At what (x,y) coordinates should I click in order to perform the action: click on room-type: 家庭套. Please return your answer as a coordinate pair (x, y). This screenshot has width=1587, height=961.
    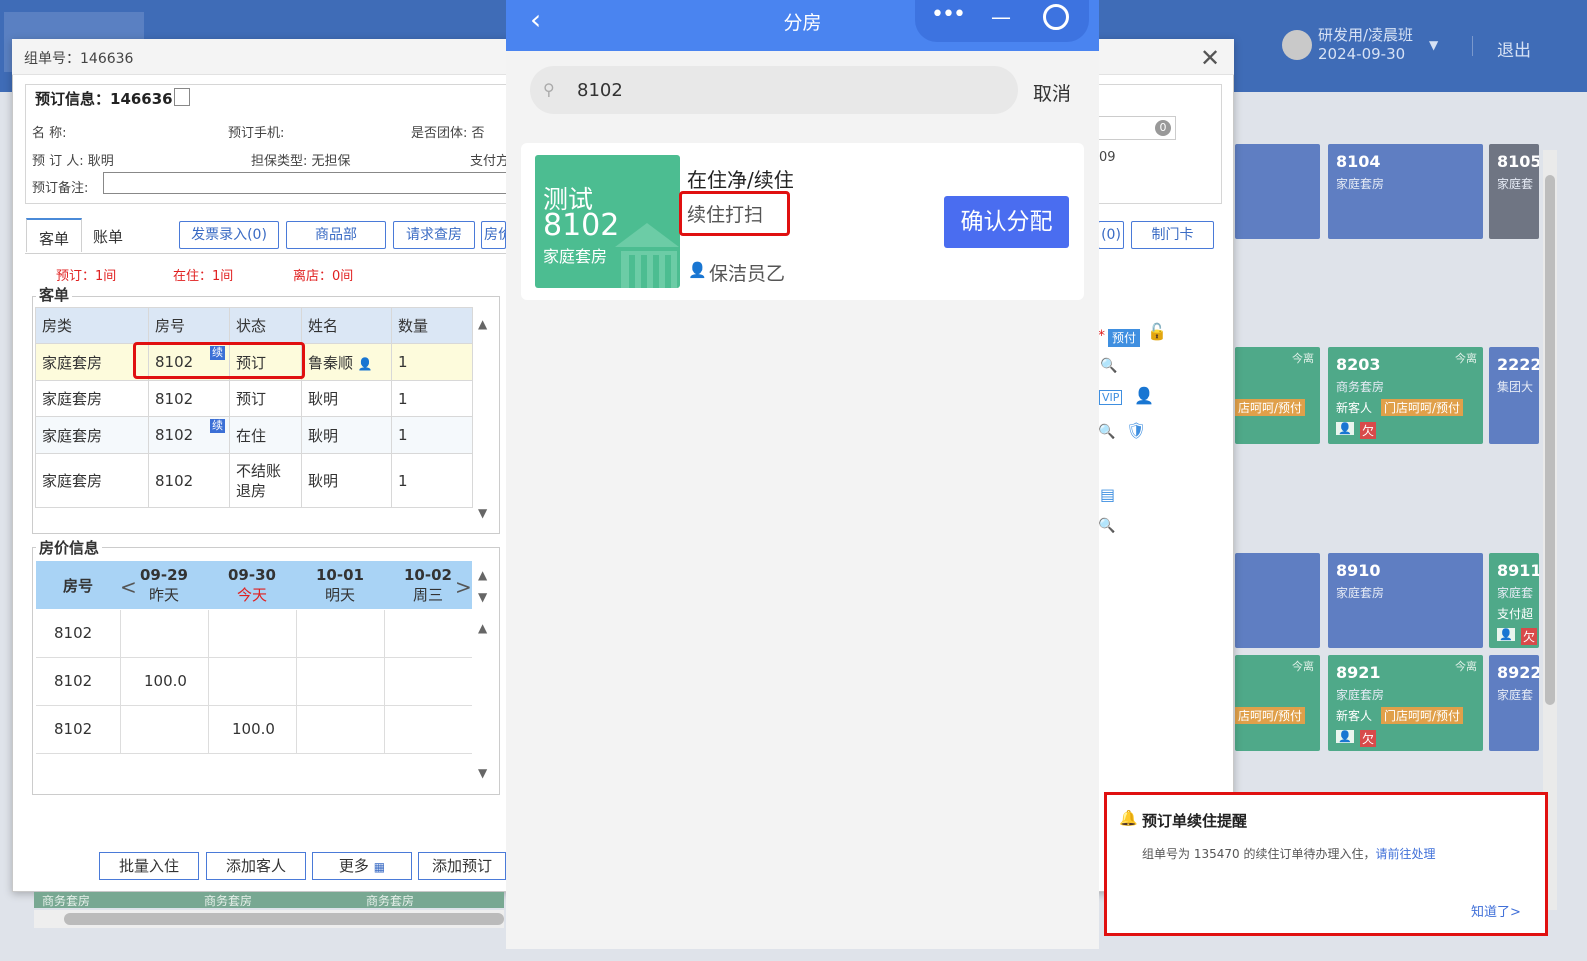
    Looking at the image, I should click on (1515, 184).